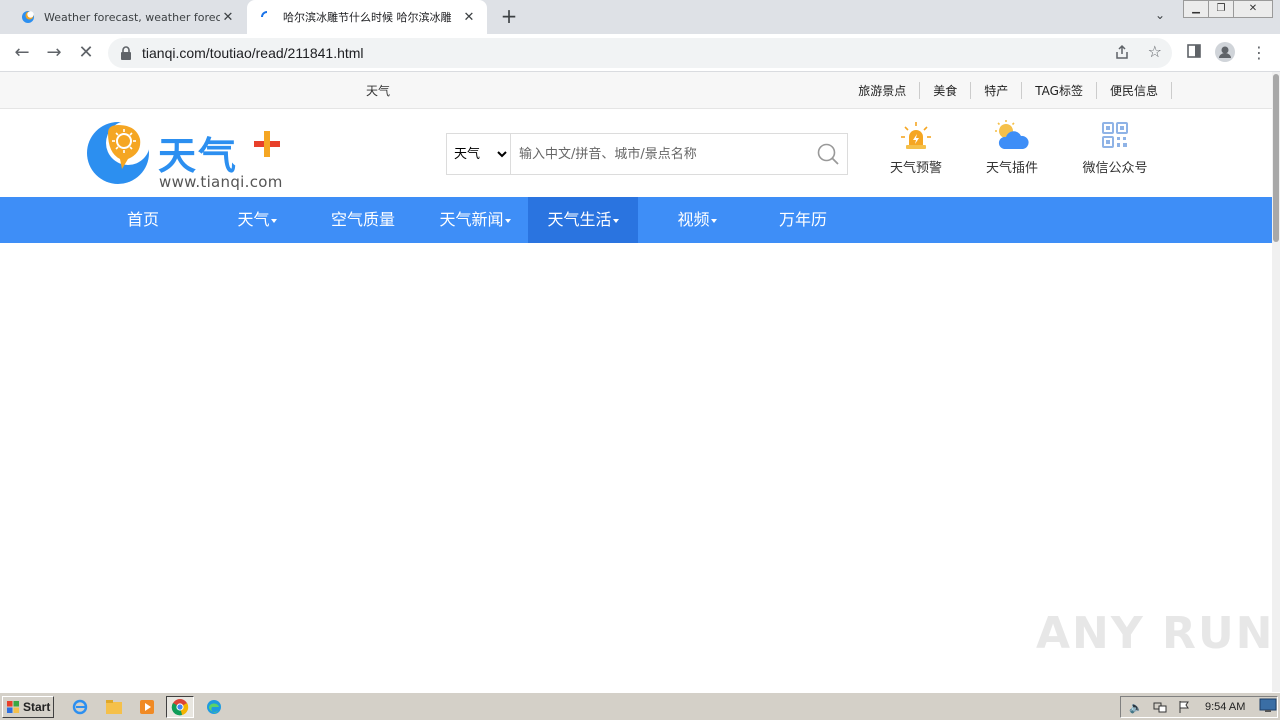  I want to click on start-button: Start, so click(28, 707).